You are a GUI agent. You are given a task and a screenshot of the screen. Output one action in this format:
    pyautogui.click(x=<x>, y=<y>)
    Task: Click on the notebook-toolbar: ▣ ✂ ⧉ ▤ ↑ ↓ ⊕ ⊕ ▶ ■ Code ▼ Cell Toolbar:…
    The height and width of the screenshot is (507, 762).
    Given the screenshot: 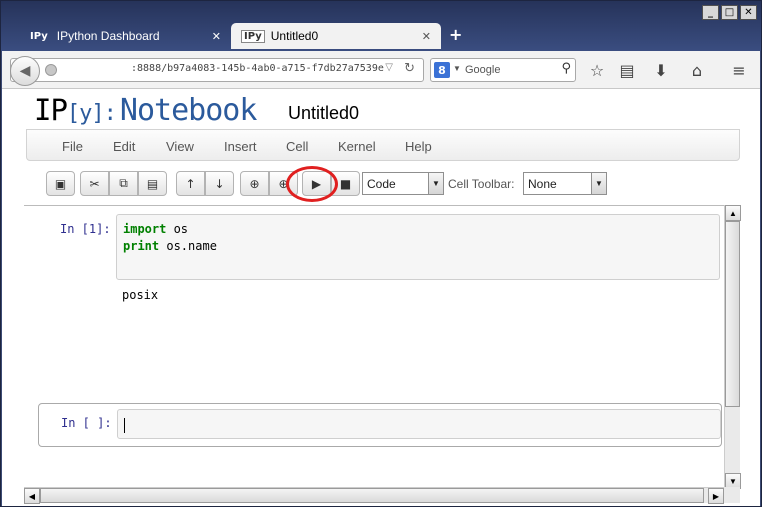 What is the action you would take?
    pyautogui.click(x=366, y=184)
    